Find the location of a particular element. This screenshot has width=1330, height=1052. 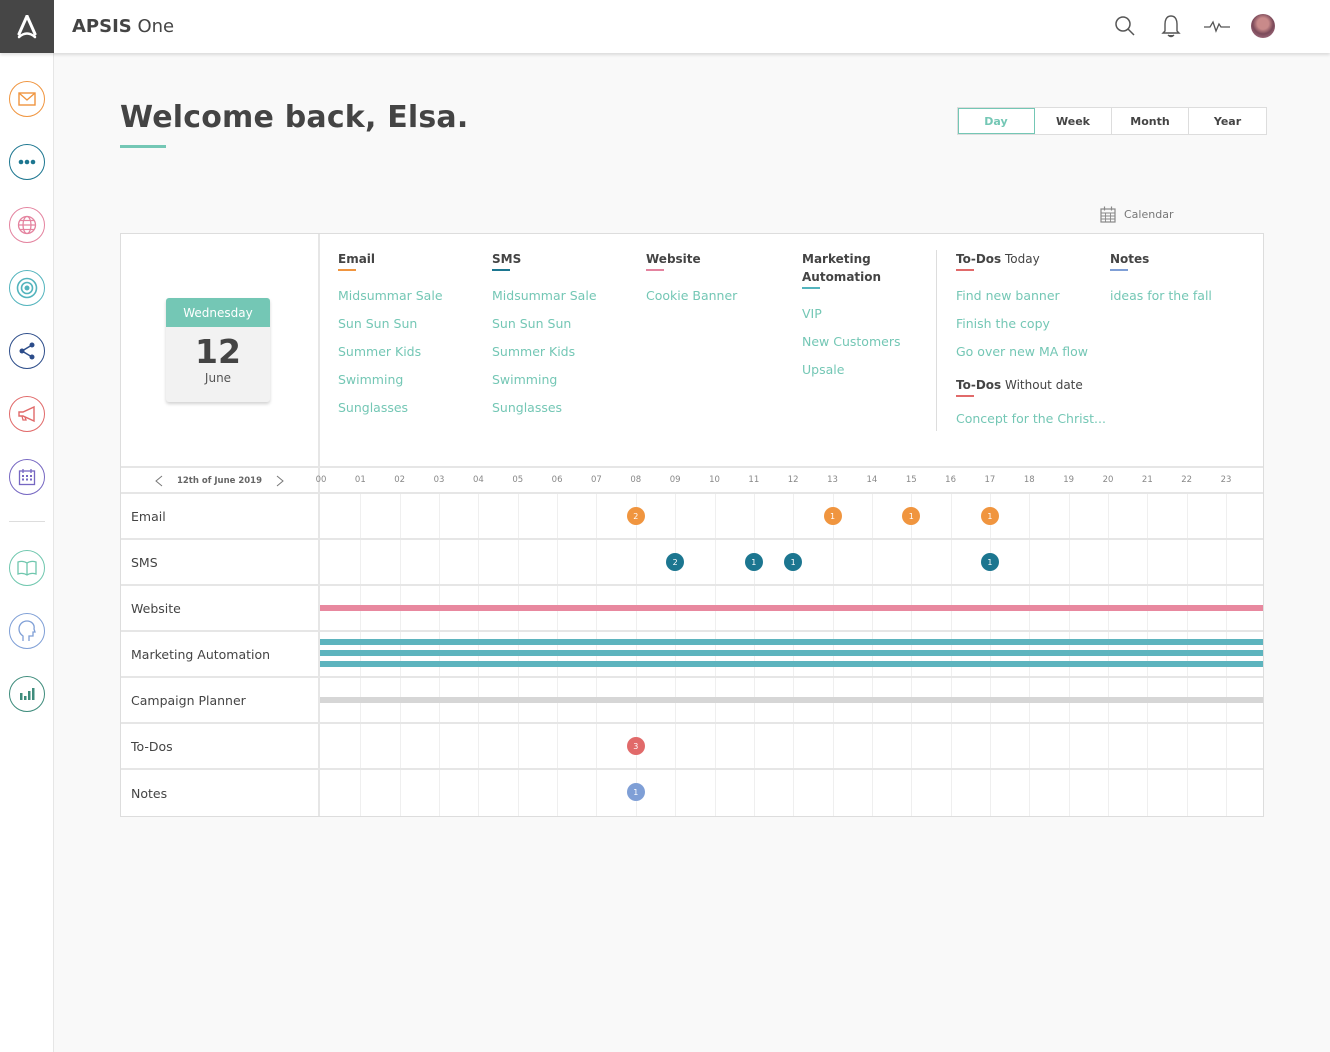

period-year-button: Year is located at coordinates (1227, 121).